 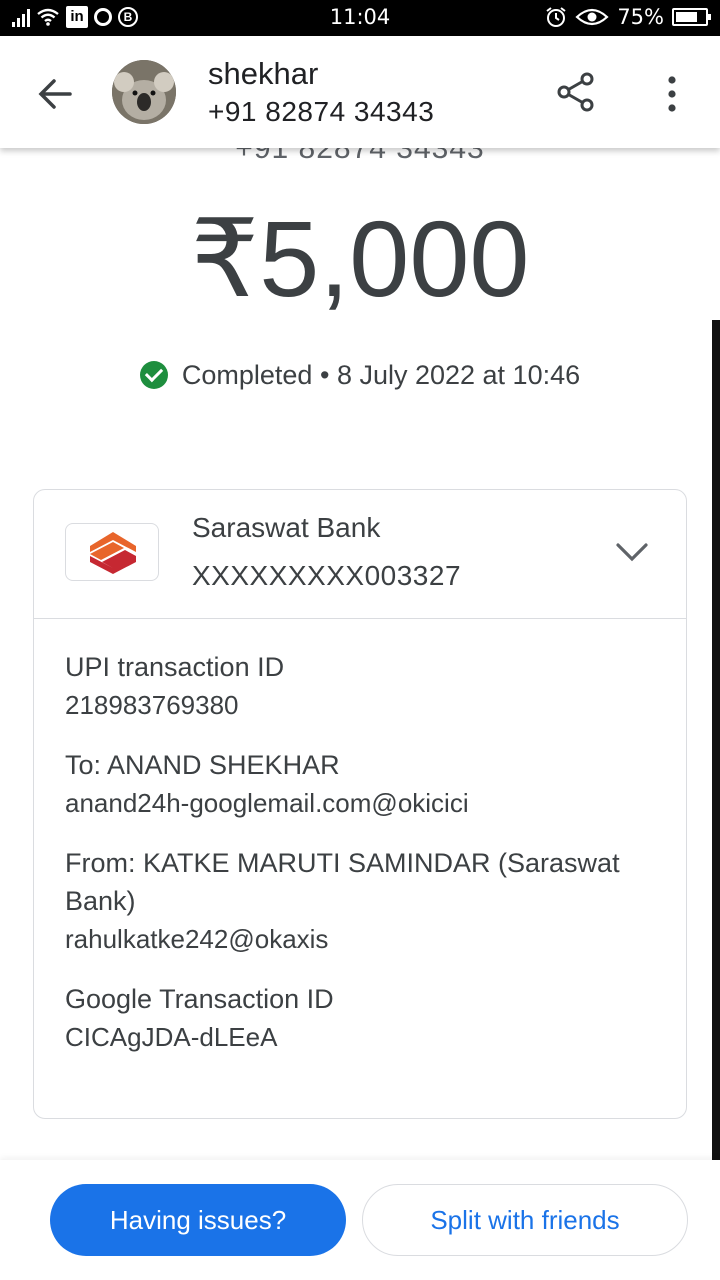 What do you see at coordinates (327, 575) in the screenshot?
I see `bank-account-number: XXXXXXXXX003327` at bounding box center [327, 575].